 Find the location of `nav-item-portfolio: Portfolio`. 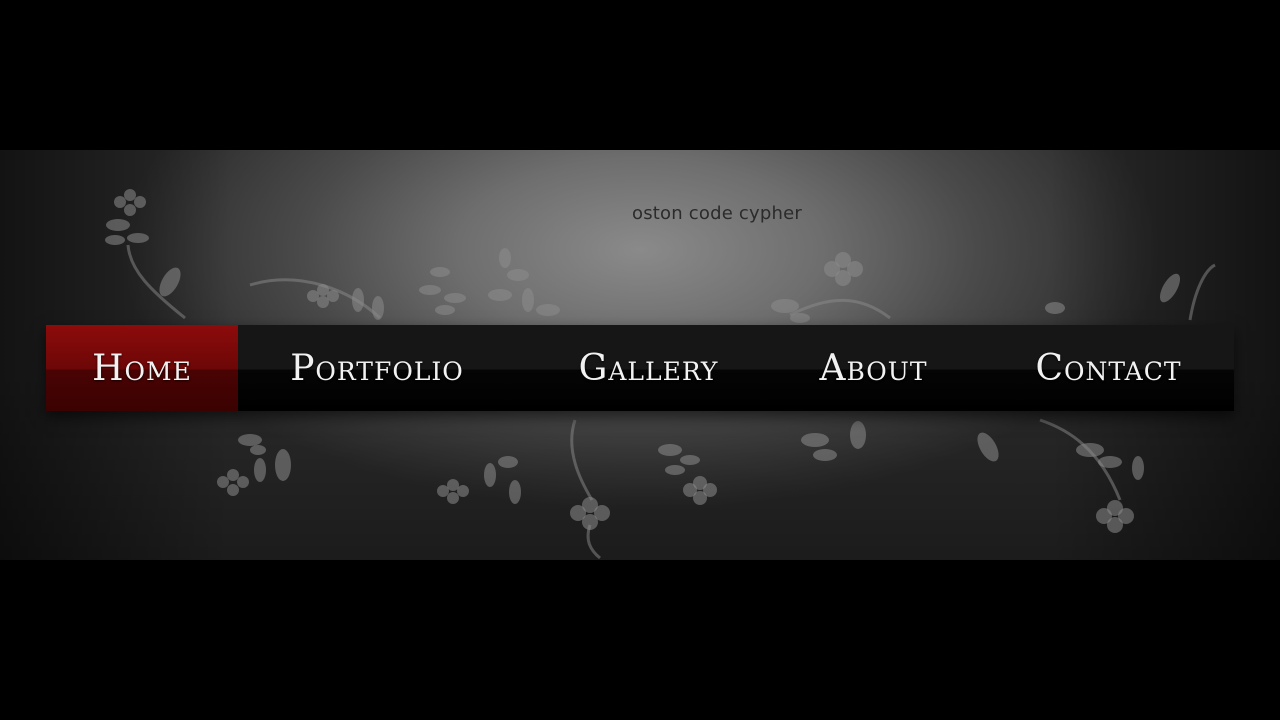

nav-item-portfolio: Portfolio is located at coordinates (377, 368).